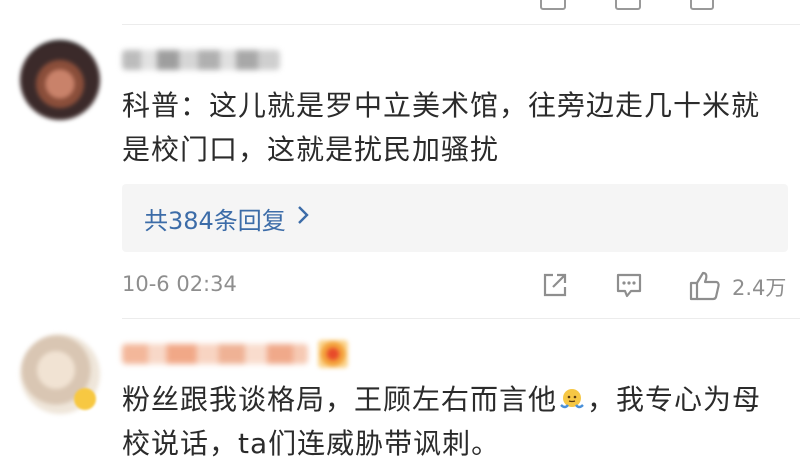 Image resolution: width=800 pixels, height=466 pixels. I want to click on comment-timestamp: 10-6 02:34, so click(179, 284).